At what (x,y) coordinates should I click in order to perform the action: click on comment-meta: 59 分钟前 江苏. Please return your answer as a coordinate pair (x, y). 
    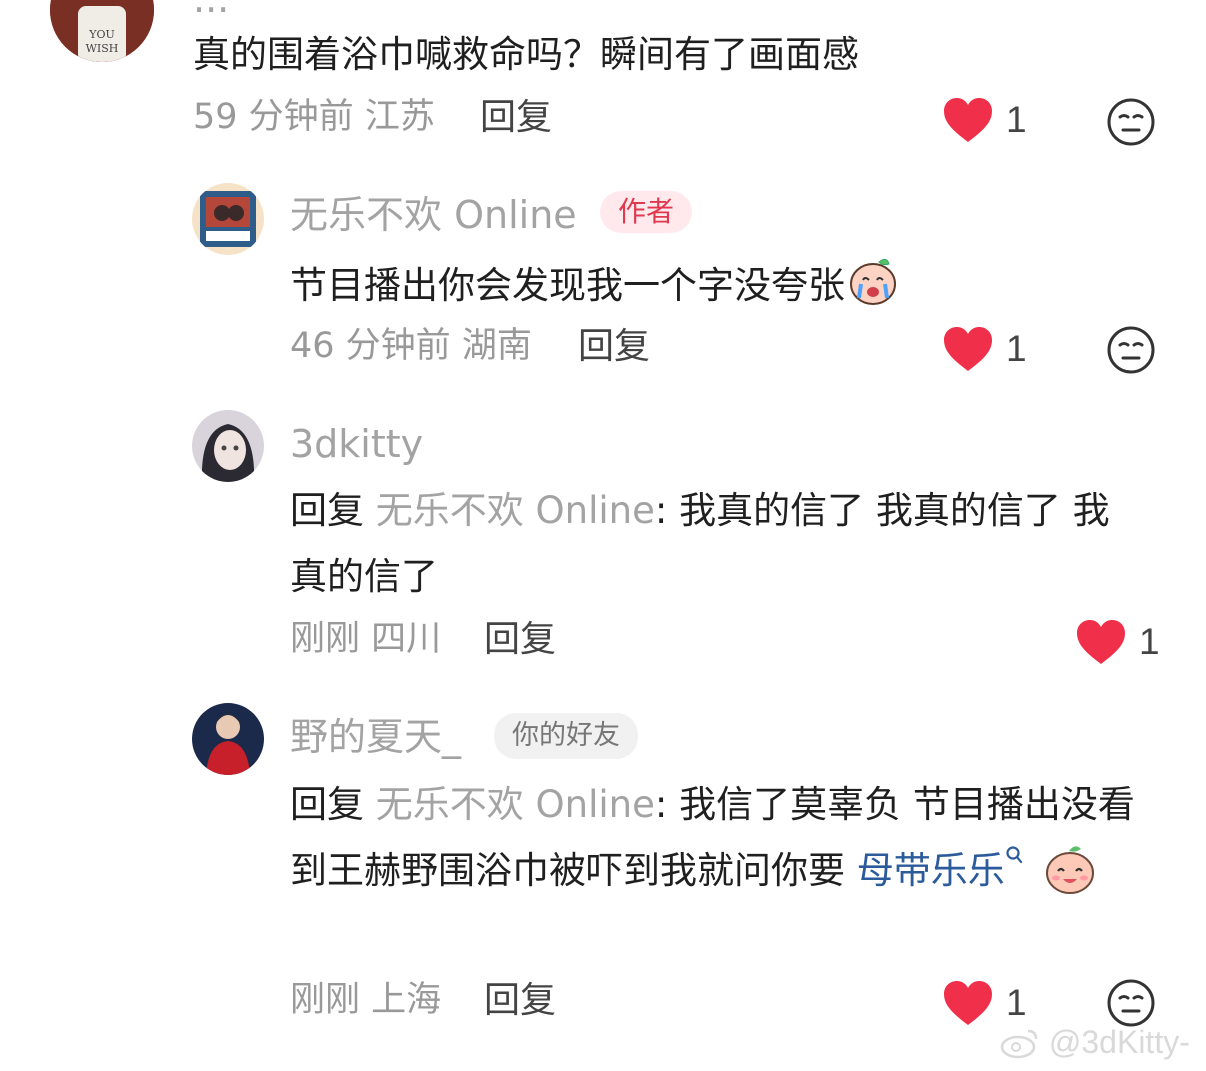
    Looking at the image, I should click on (314, 117).